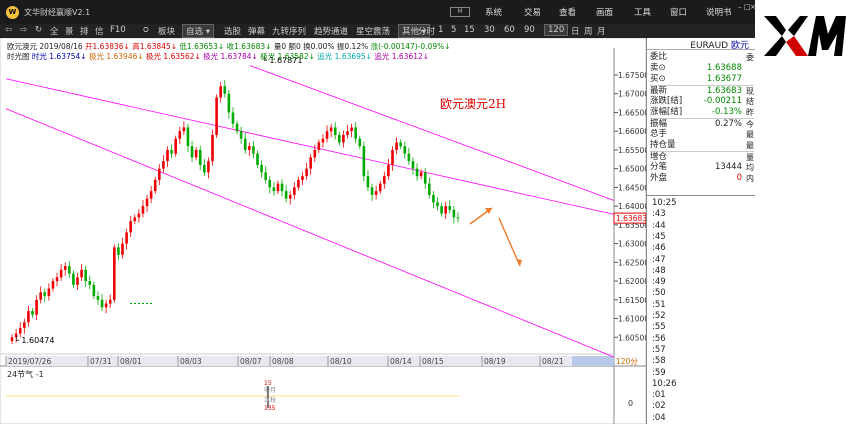 The width and height of the screenshot is (858, 440). What do you see at coordinates (701, 195) in the screenshot?
I see `panel-separator` at bounding box center [701, 195].